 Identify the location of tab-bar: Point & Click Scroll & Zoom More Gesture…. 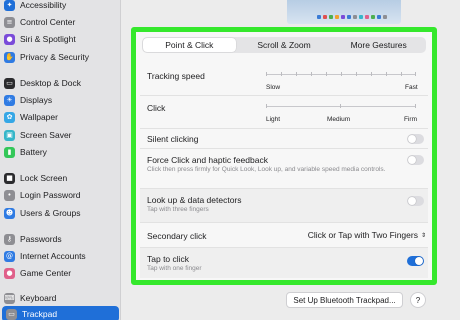
(284, 45).